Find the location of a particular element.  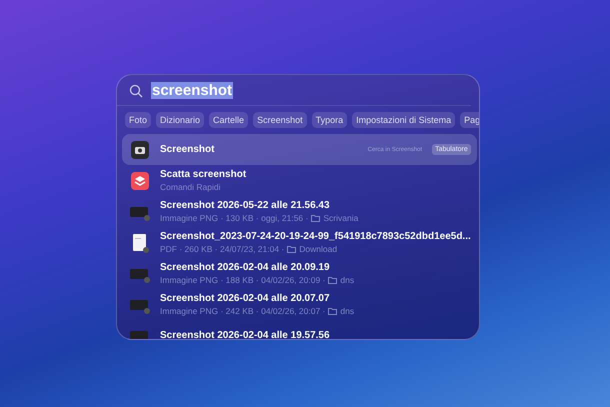

result-subtitle: PDF · 260 KB · 24/07/23, 21:04 · is located at coordinates (222, 249).